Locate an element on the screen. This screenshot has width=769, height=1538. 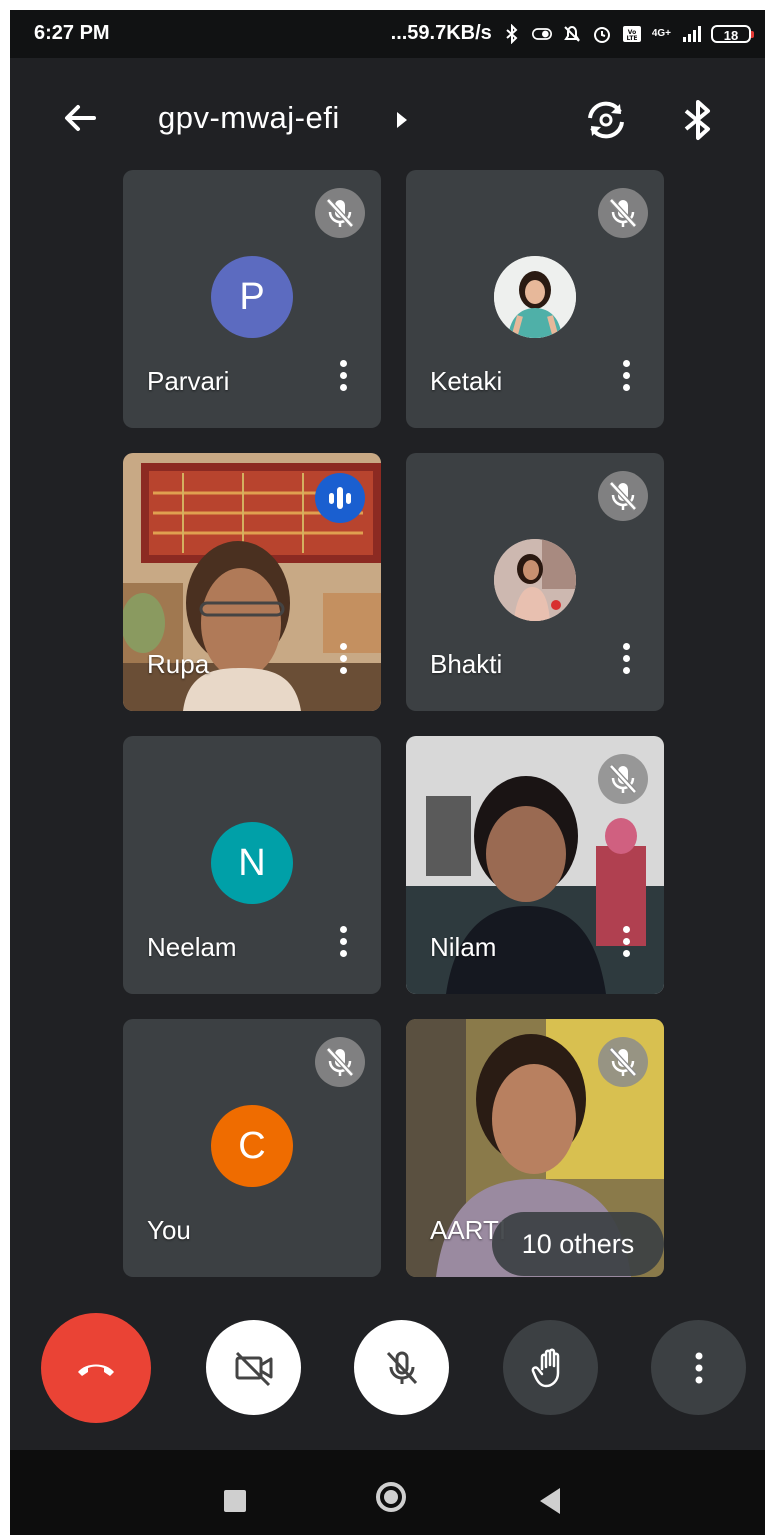
raise-hand-button is located at coordinates (550, 1367).